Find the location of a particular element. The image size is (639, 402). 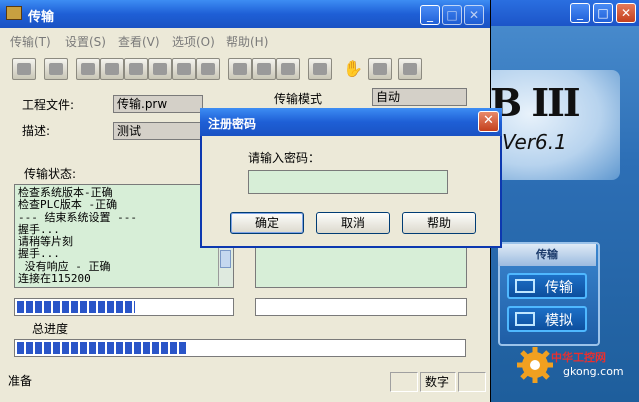

background-version-text: Ver6.1 is located at coordinates (534, 142).